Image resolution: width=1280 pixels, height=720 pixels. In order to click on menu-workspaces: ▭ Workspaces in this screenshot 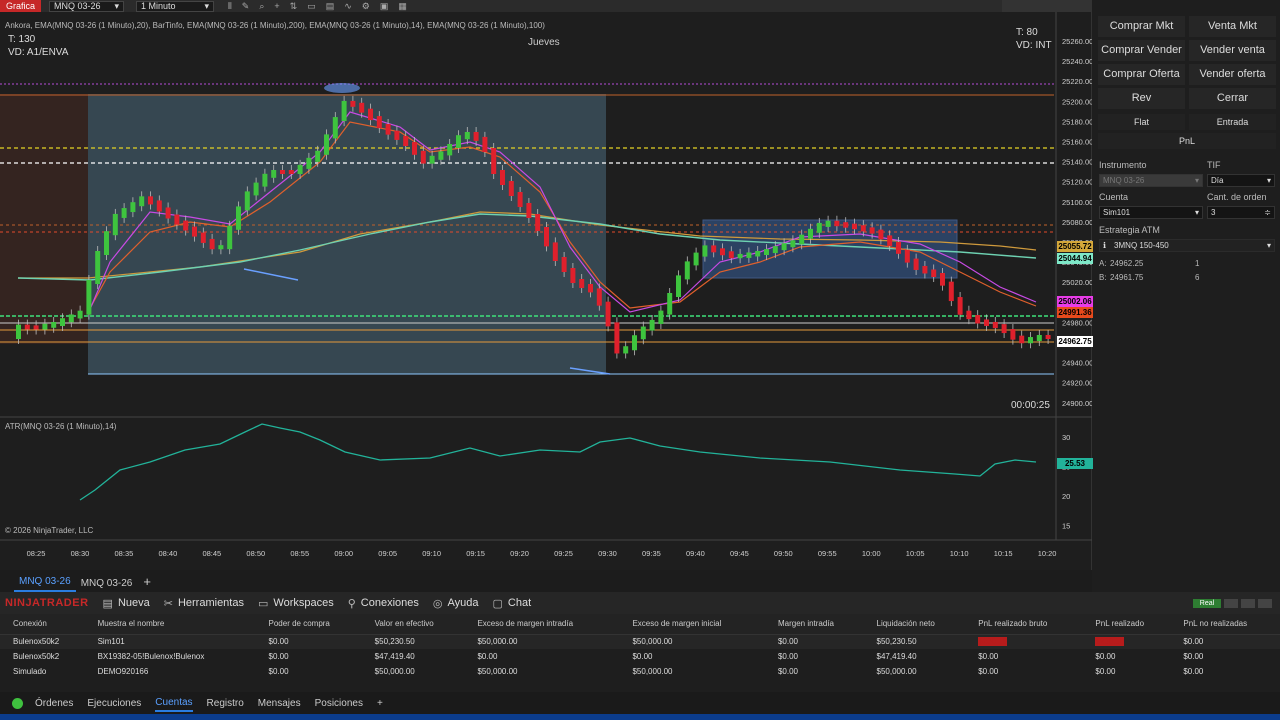, I will do `click(296, 603)`.